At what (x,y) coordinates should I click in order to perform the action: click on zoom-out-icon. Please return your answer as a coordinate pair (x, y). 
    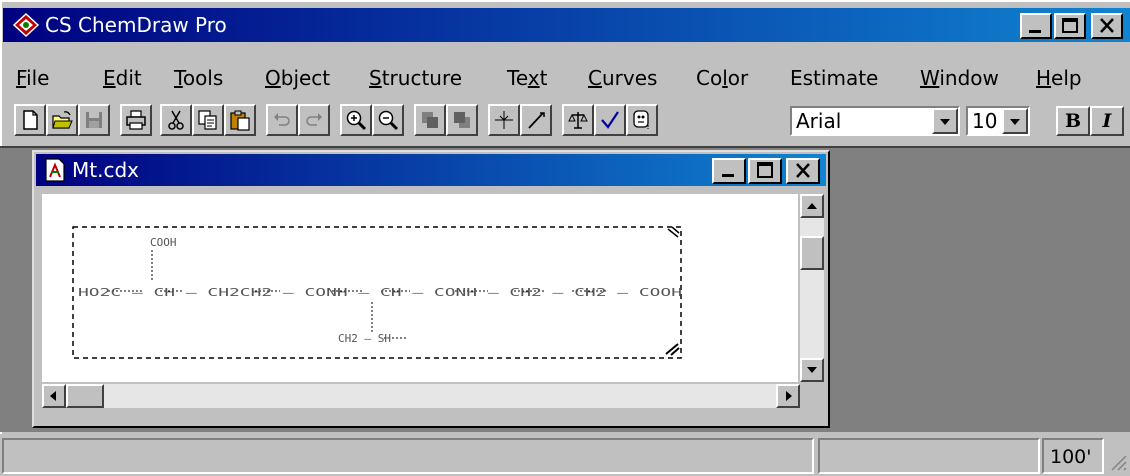
    Looking at the image, I should click on (388, 120).